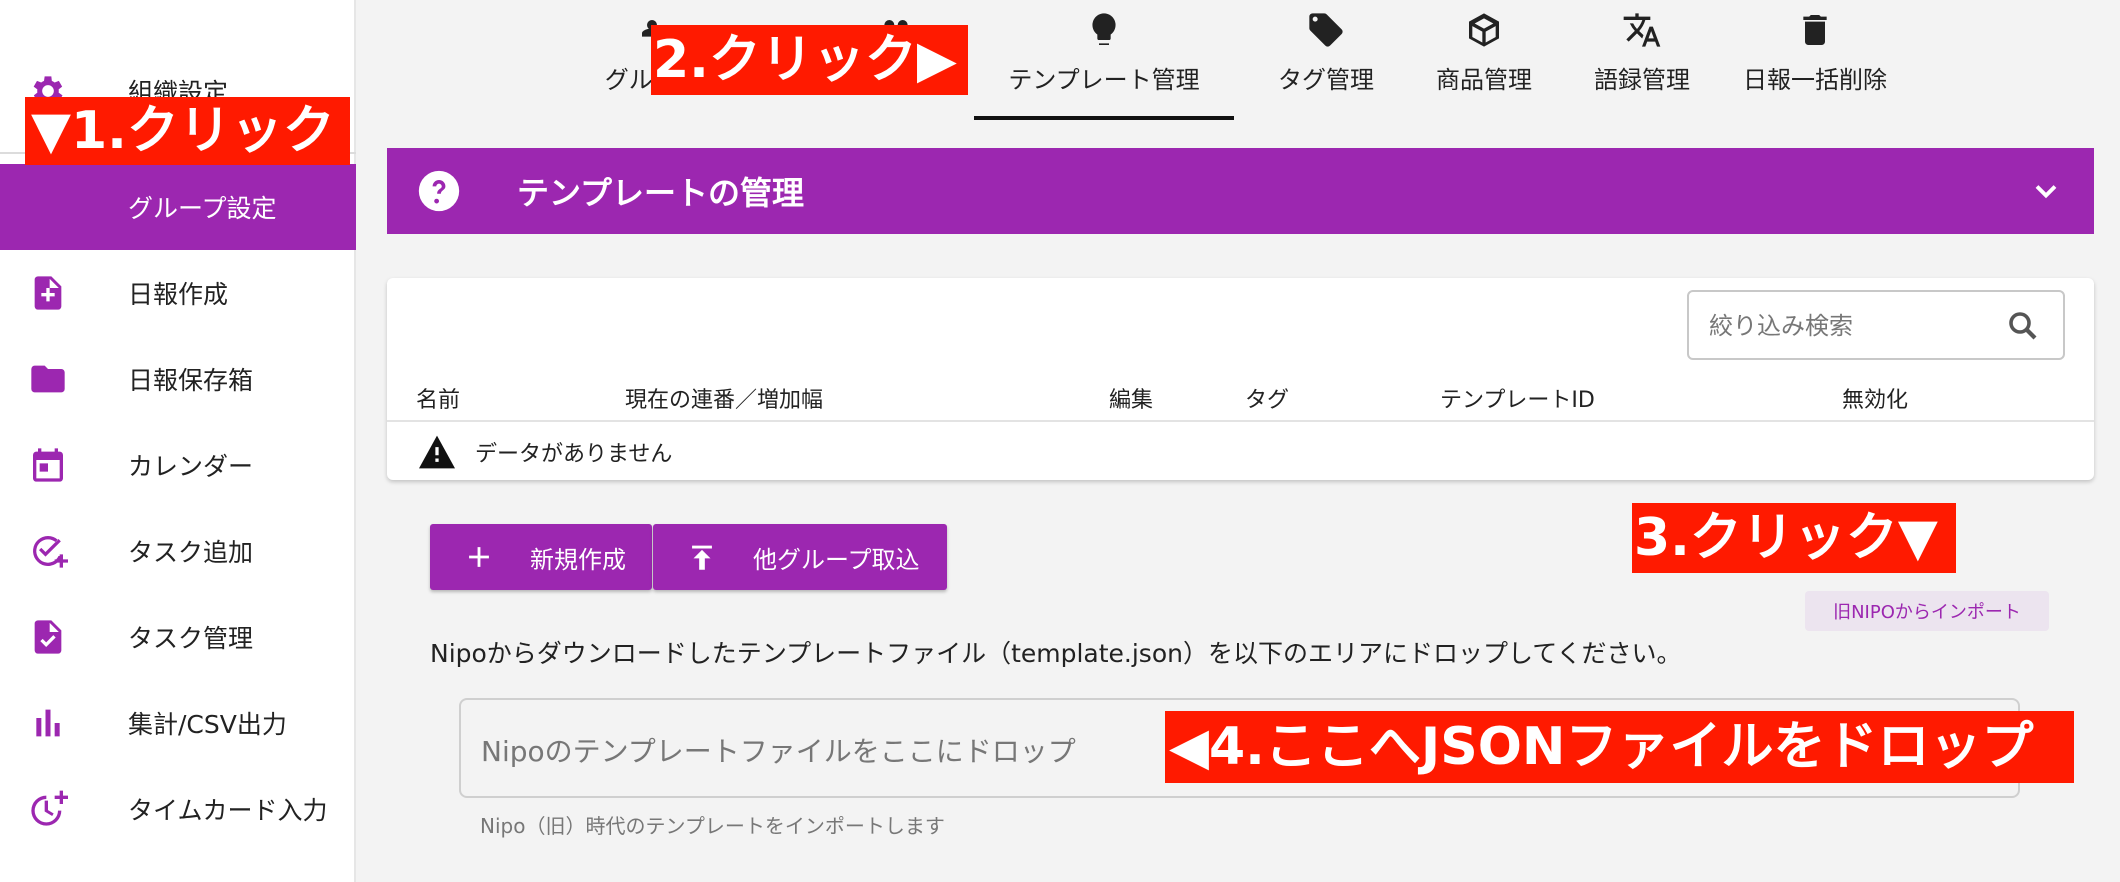 The image size is (2120, 882). I want to click on annotation-step4: ◀4.ここへJSONファイルをドロップ, so click(1619, 747).